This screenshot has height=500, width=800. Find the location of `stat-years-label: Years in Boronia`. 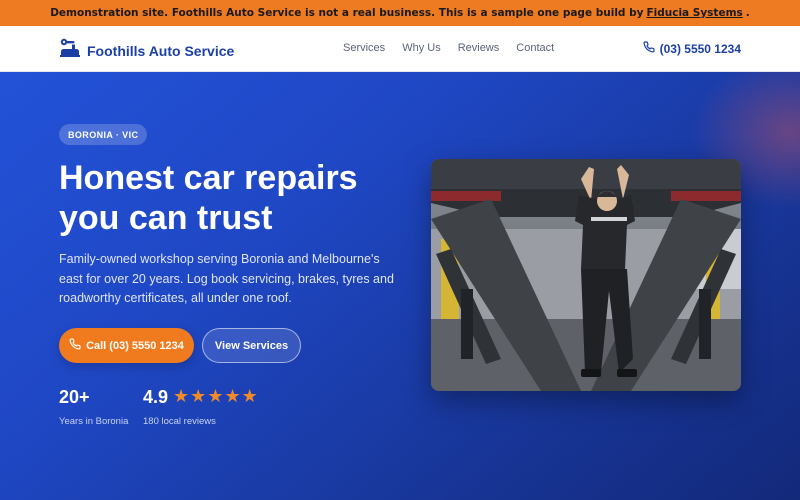

stat-years-label: Years in Boronia is located at coordinates (94, 421).